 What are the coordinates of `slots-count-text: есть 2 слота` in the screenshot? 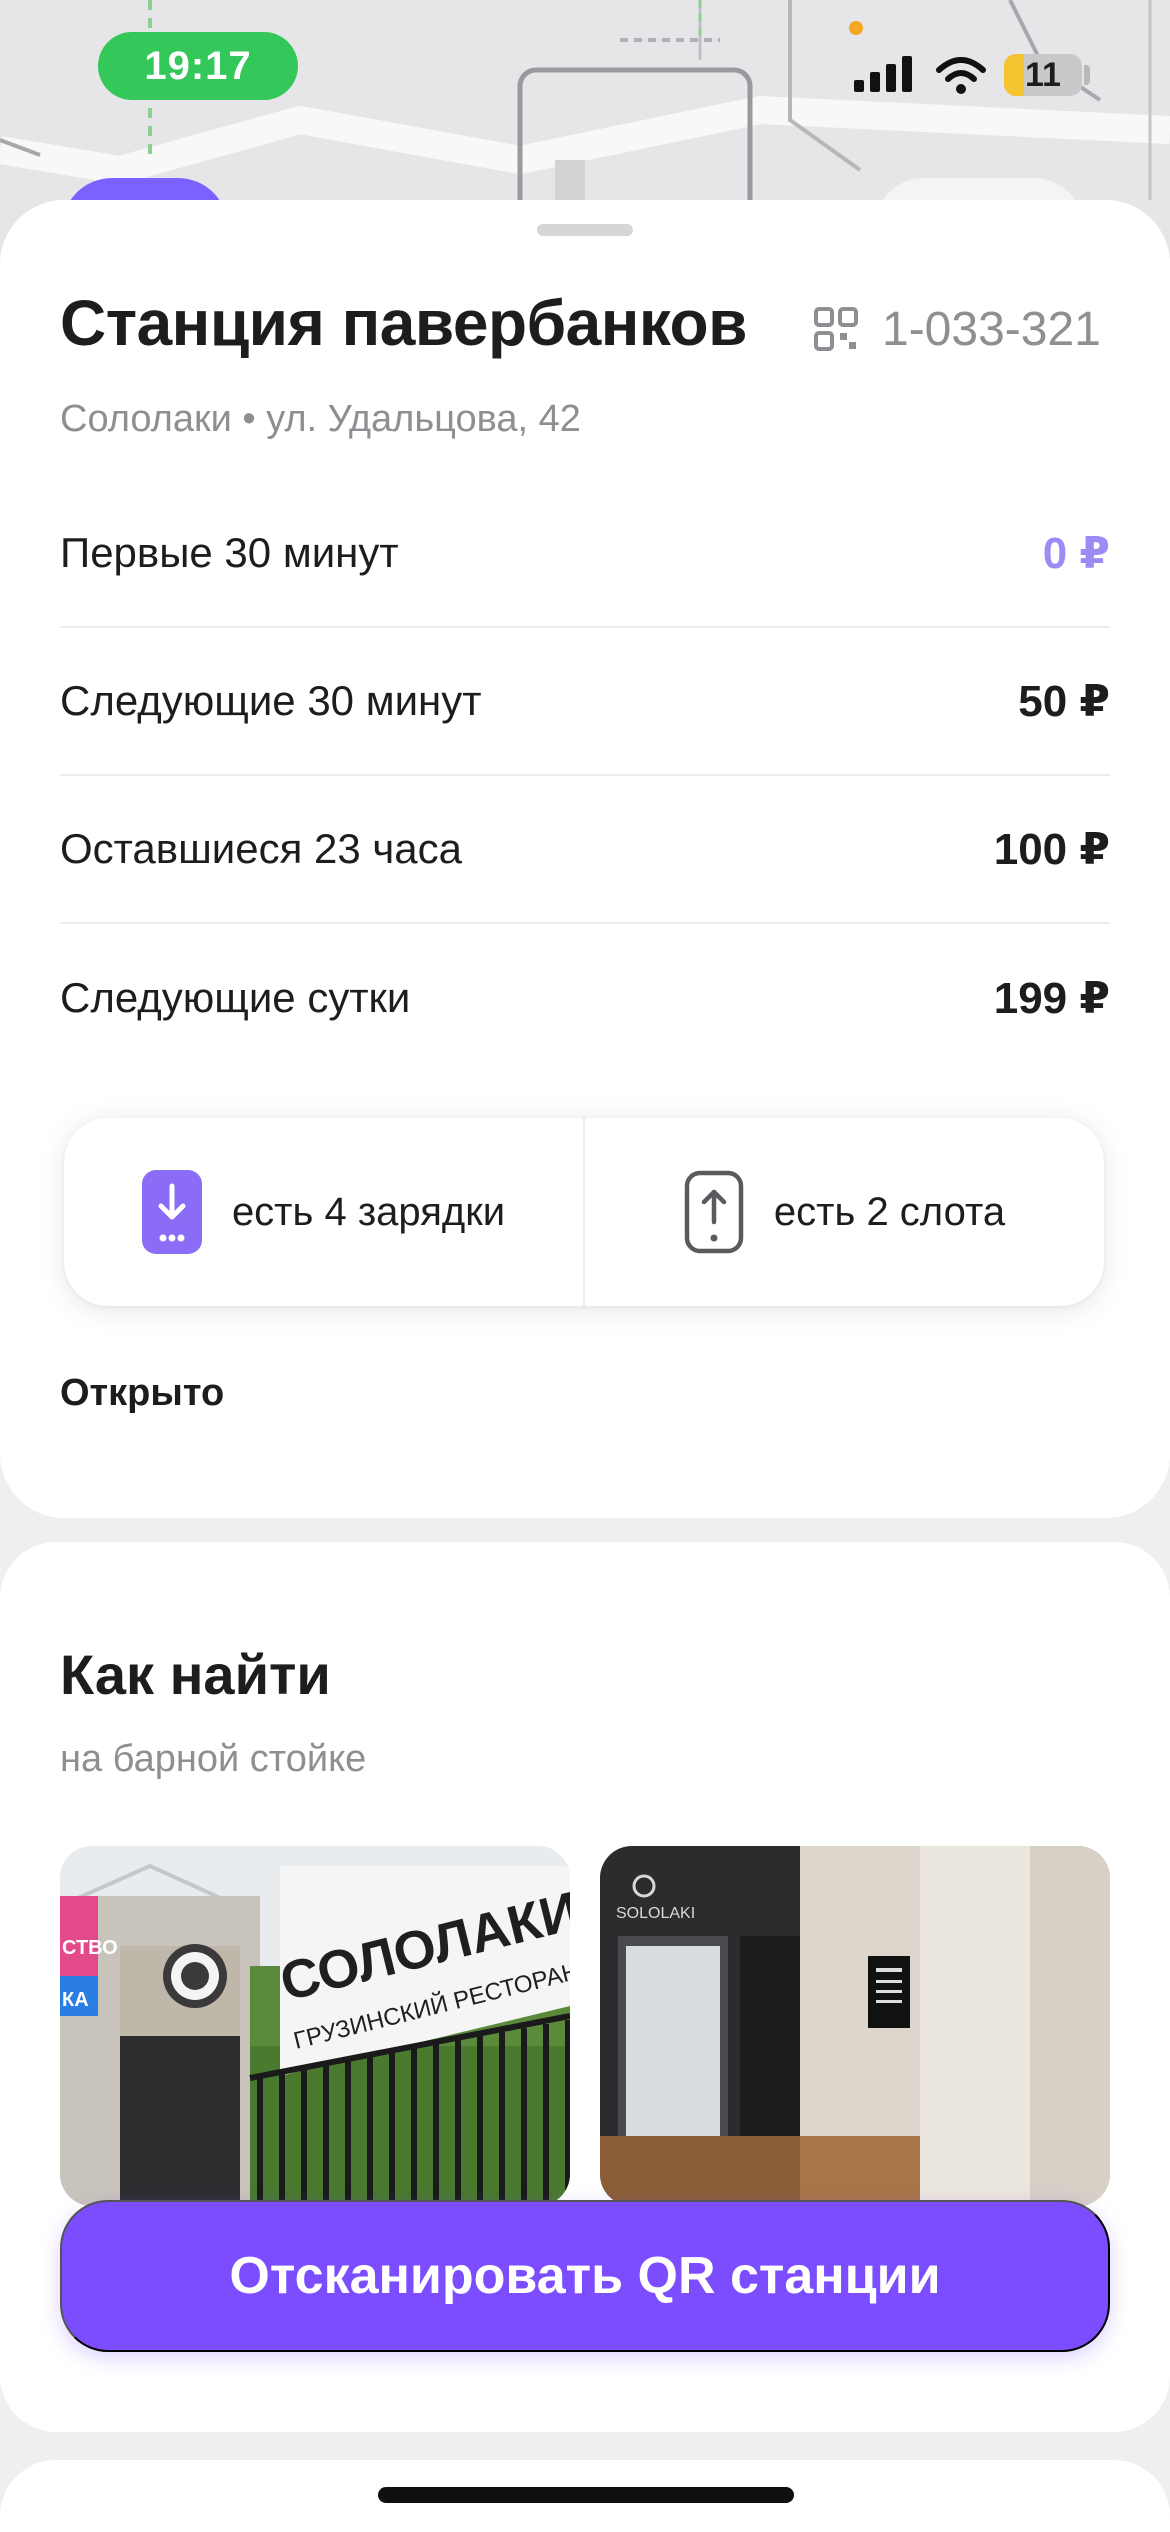 It's located at (889, 1211).